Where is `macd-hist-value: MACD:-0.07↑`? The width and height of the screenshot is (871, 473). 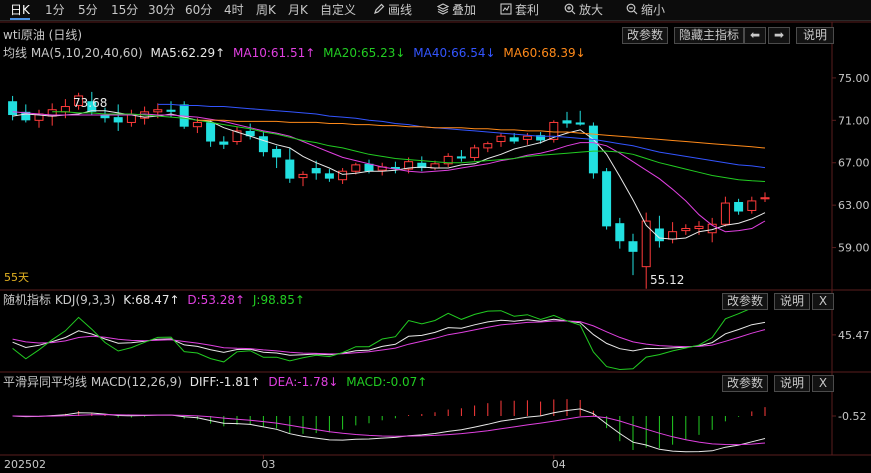 macd-hist-value: MACD:-0.07↑ is located at coordinates (387, 382).